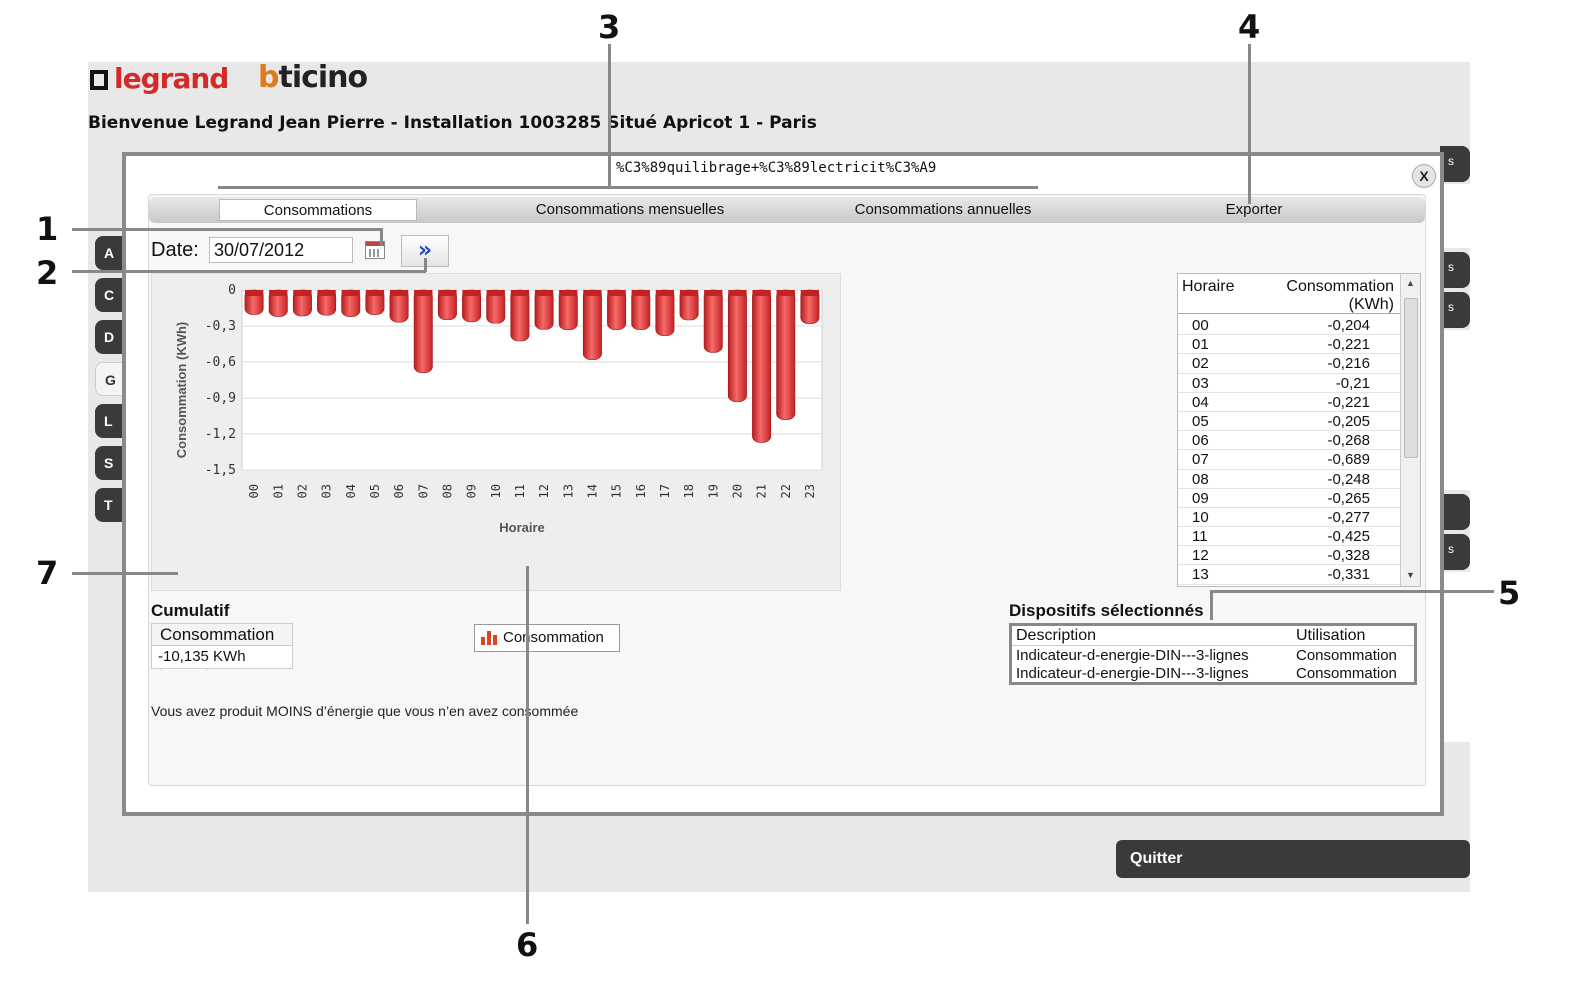 Image resolution: width=1588 pixels, height=983 pixels. Describe the element at coordinates (1410, 575) in the screenshot. I see `scroll-down-icon: ▼` at that location.